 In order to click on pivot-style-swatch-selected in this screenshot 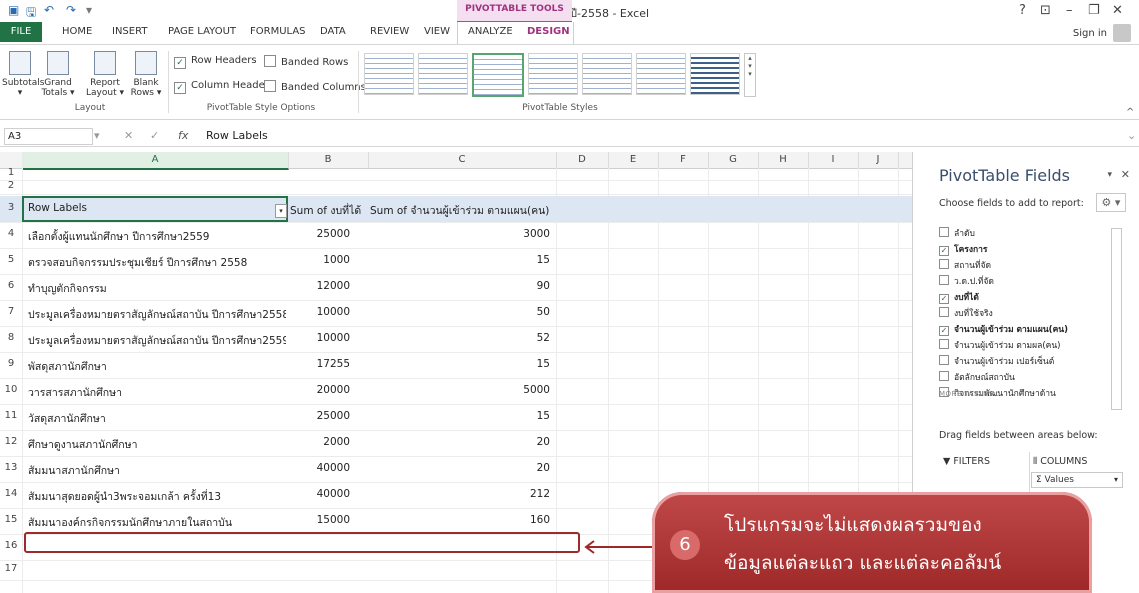, I will do `click(498, 75)`.